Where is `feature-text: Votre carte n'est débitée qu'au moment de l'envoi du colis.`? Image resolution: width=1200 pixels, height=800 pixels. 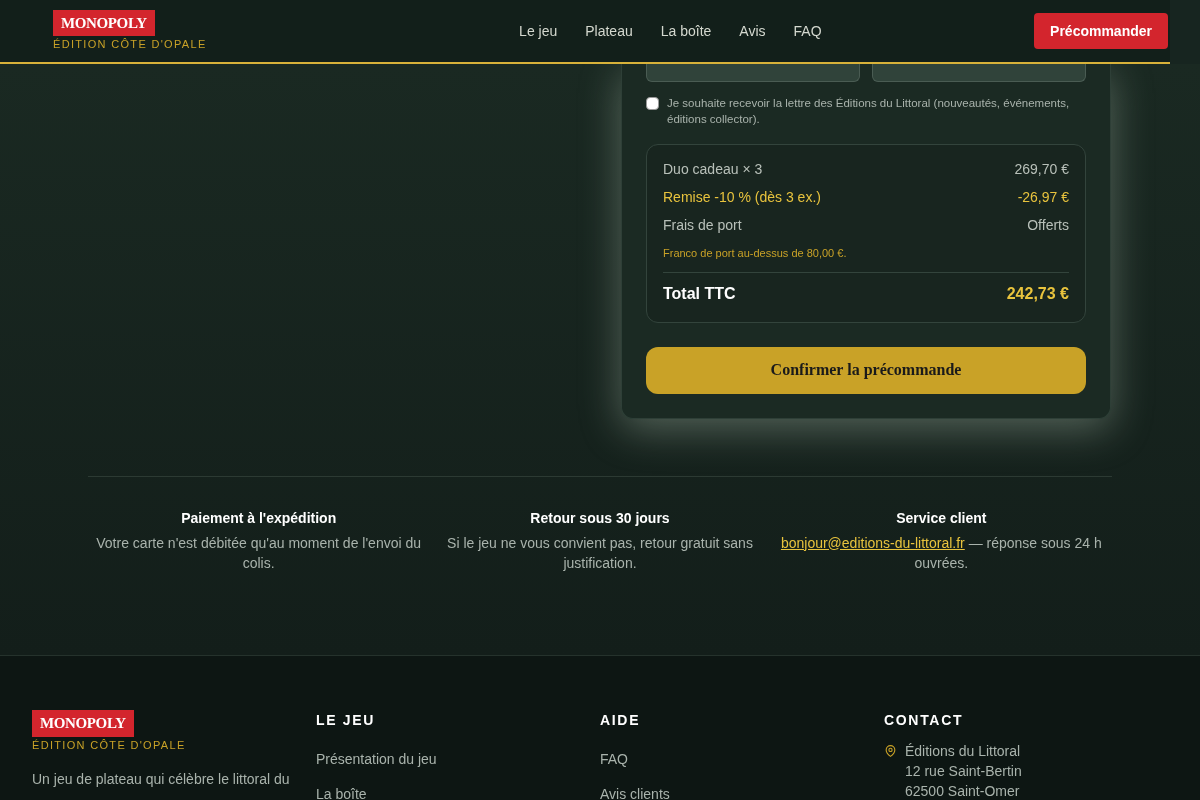
feature-text: Votre carte n'est débitée qu'au moment de l'envoi du colis. is located at coordinates (259, 553).